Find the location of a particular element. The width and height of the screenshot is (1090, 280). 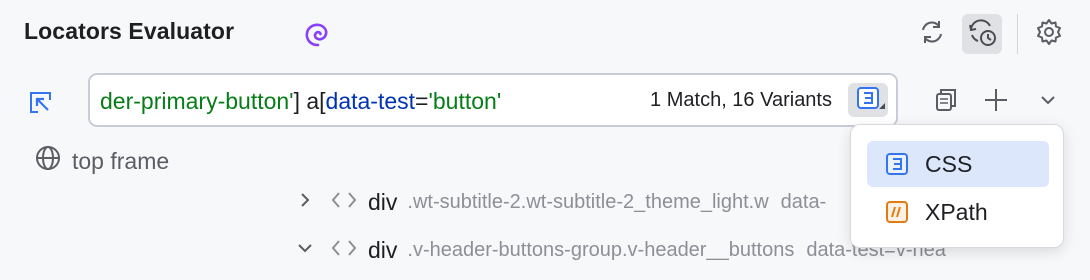

chevron-right-icon is located at coordinates (305, 202).